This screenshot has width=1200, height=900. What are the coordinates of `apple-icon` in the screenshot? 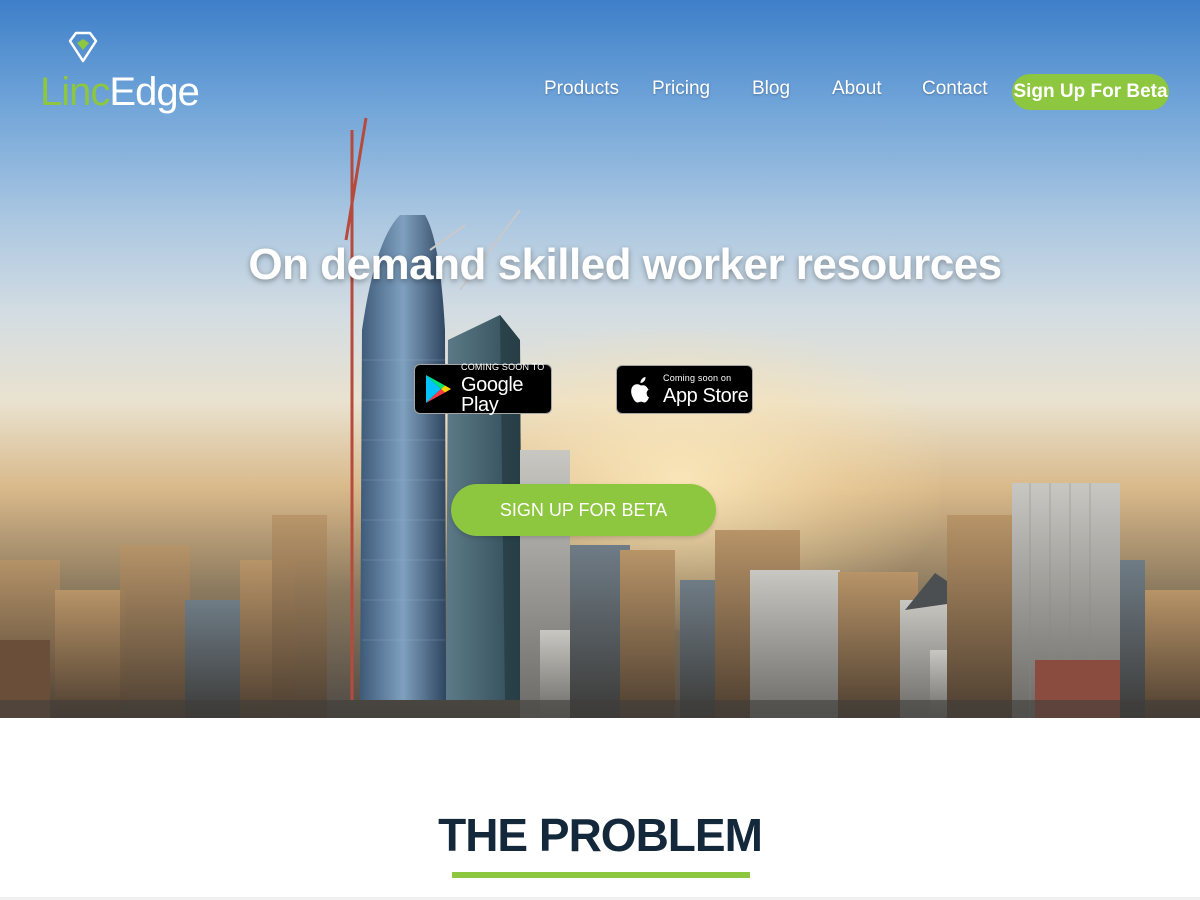 It's located at (640, 389).